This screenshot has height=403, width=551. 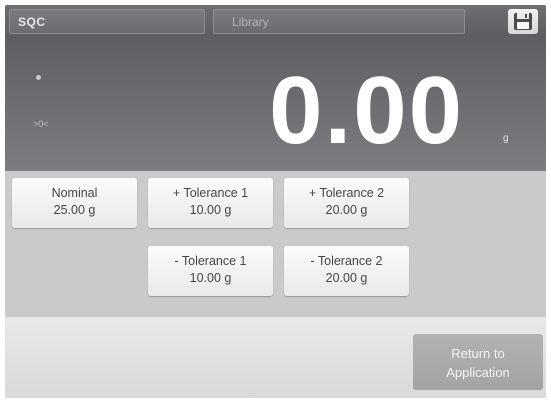 I want to click on save-icon, so click(x=523, y=21).